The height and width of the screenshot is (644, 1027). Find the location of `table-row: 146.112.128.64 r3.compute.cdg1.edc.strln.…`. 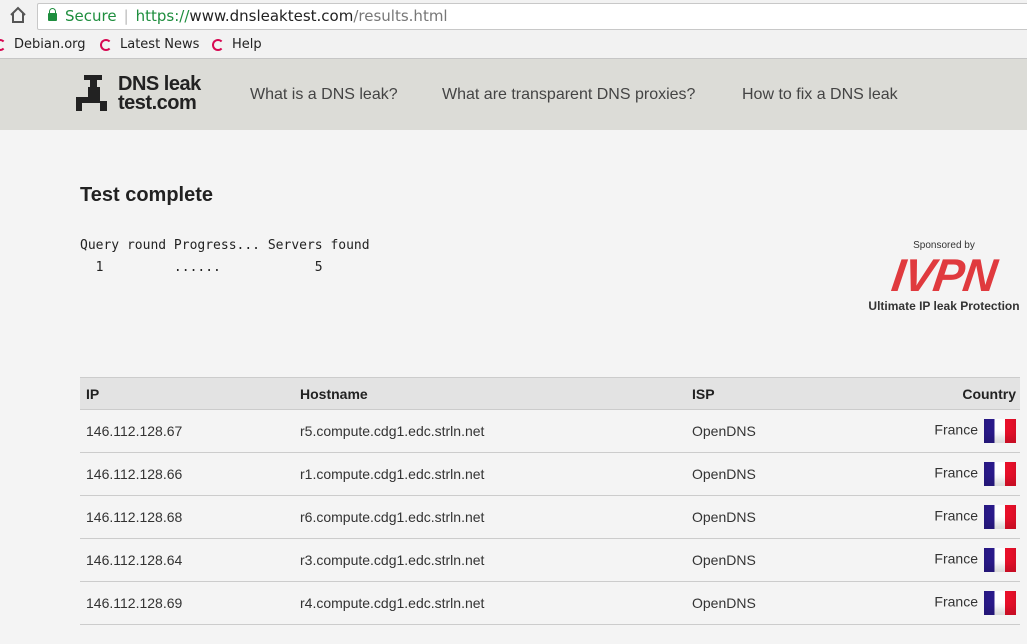

table-row: 146.112.128.64 r3.compute.cdg1.edc.strln.… is located at coordinates (550, 560).